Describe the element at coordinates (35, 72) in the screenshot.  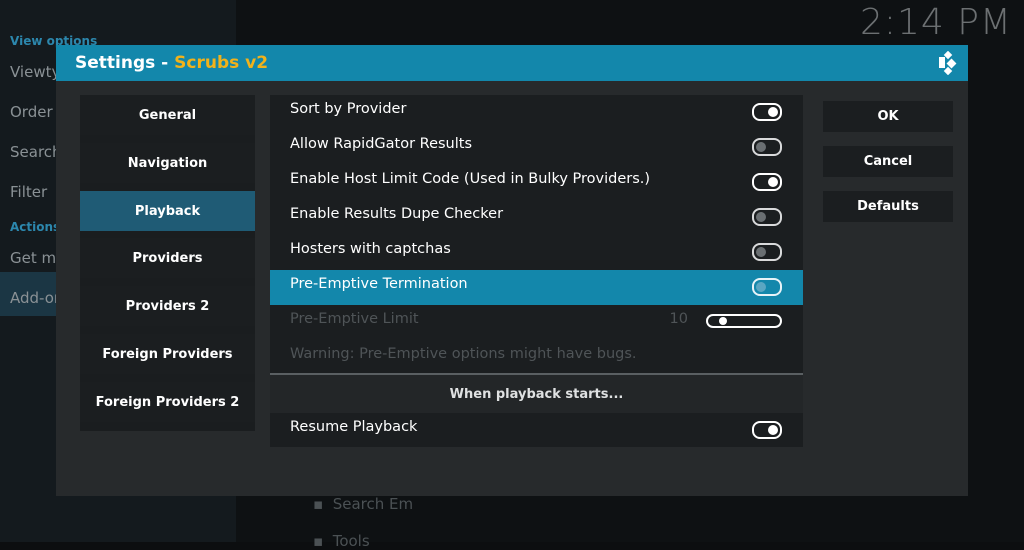
I see `background-menu-item: Viewty` at that location.